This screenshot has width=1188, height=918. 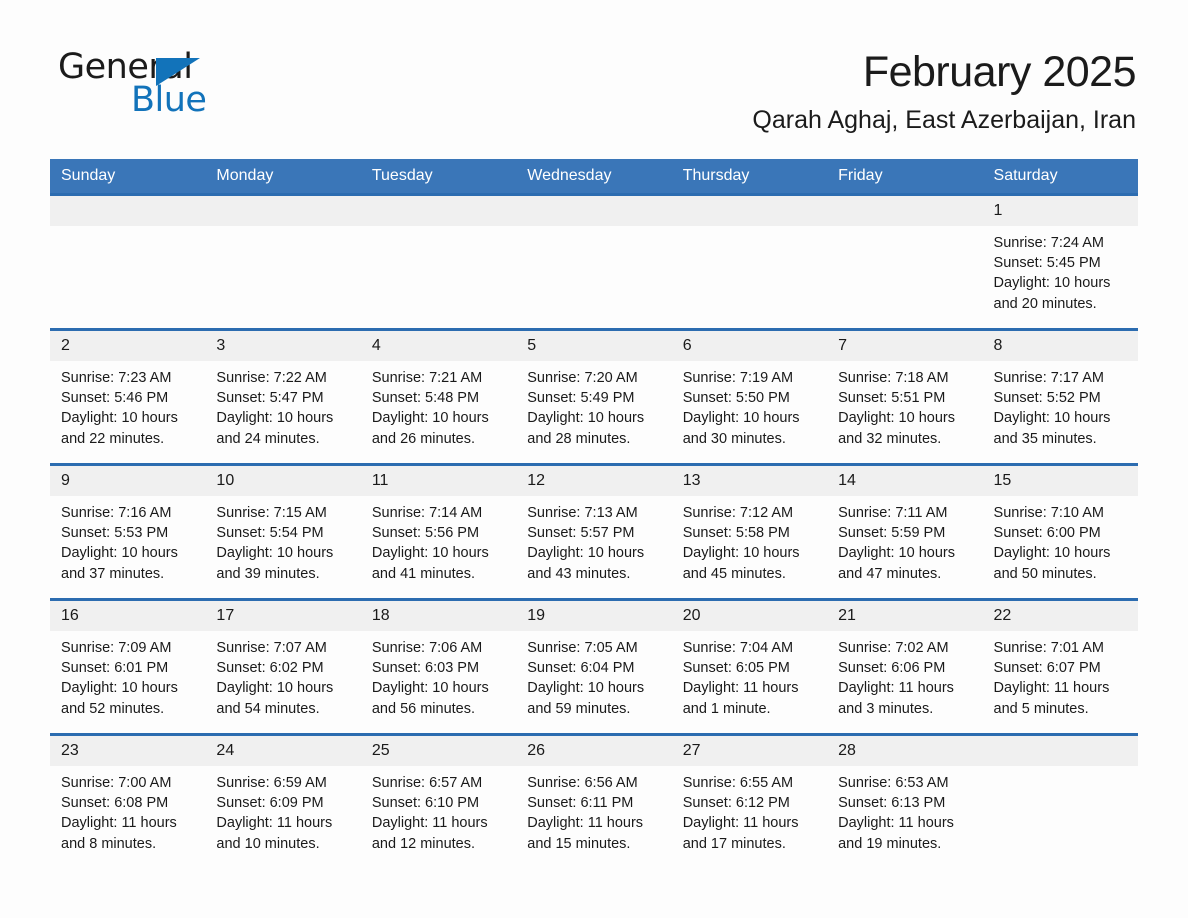 I want to click on day-number: 13, so click(x=749, y=481).